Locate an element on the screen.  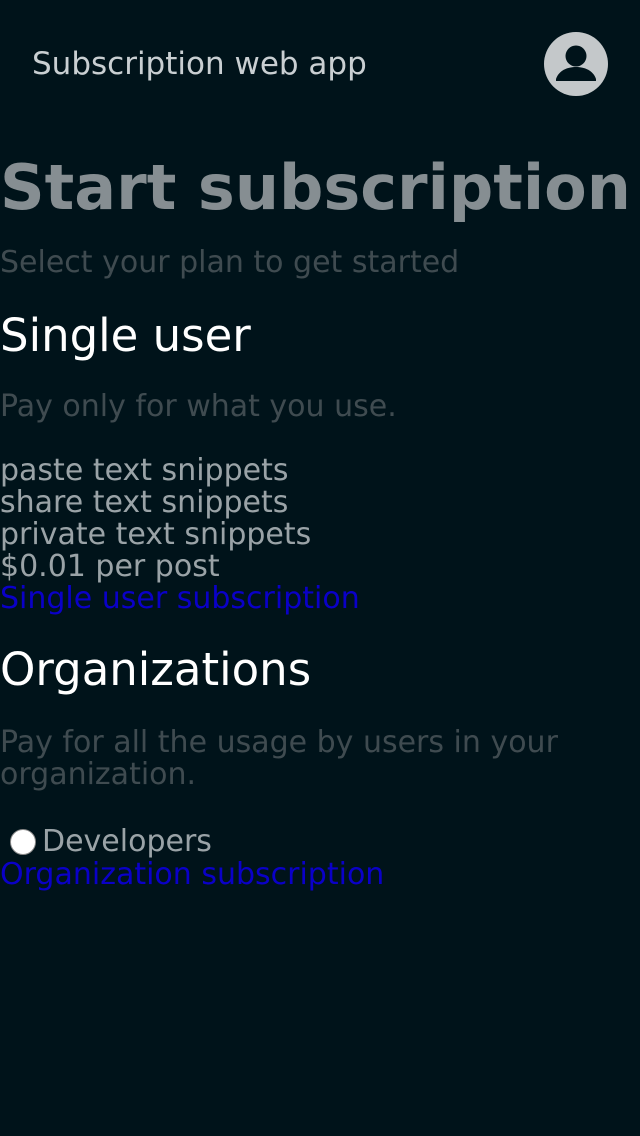
feature-item: private text snippets is located at coordinates (156, 534).